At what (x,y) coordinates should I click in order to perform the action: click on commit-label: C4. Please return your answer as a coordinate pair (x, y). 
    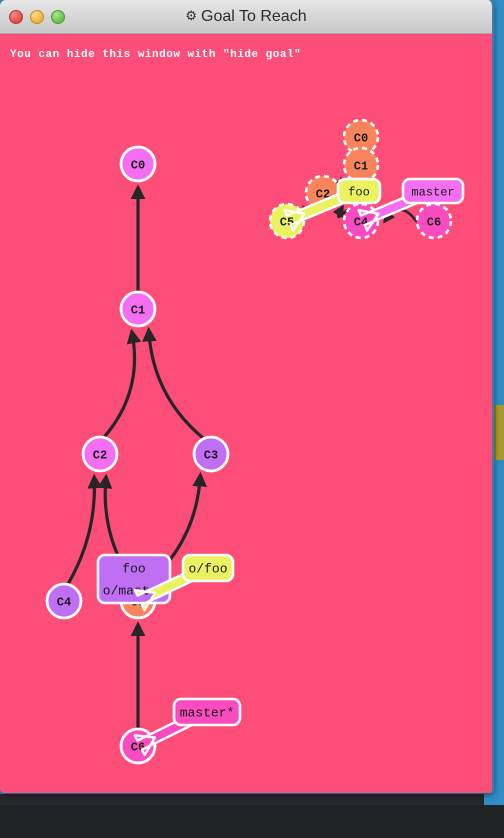
    Looking at the image, I should click on (64, 603).